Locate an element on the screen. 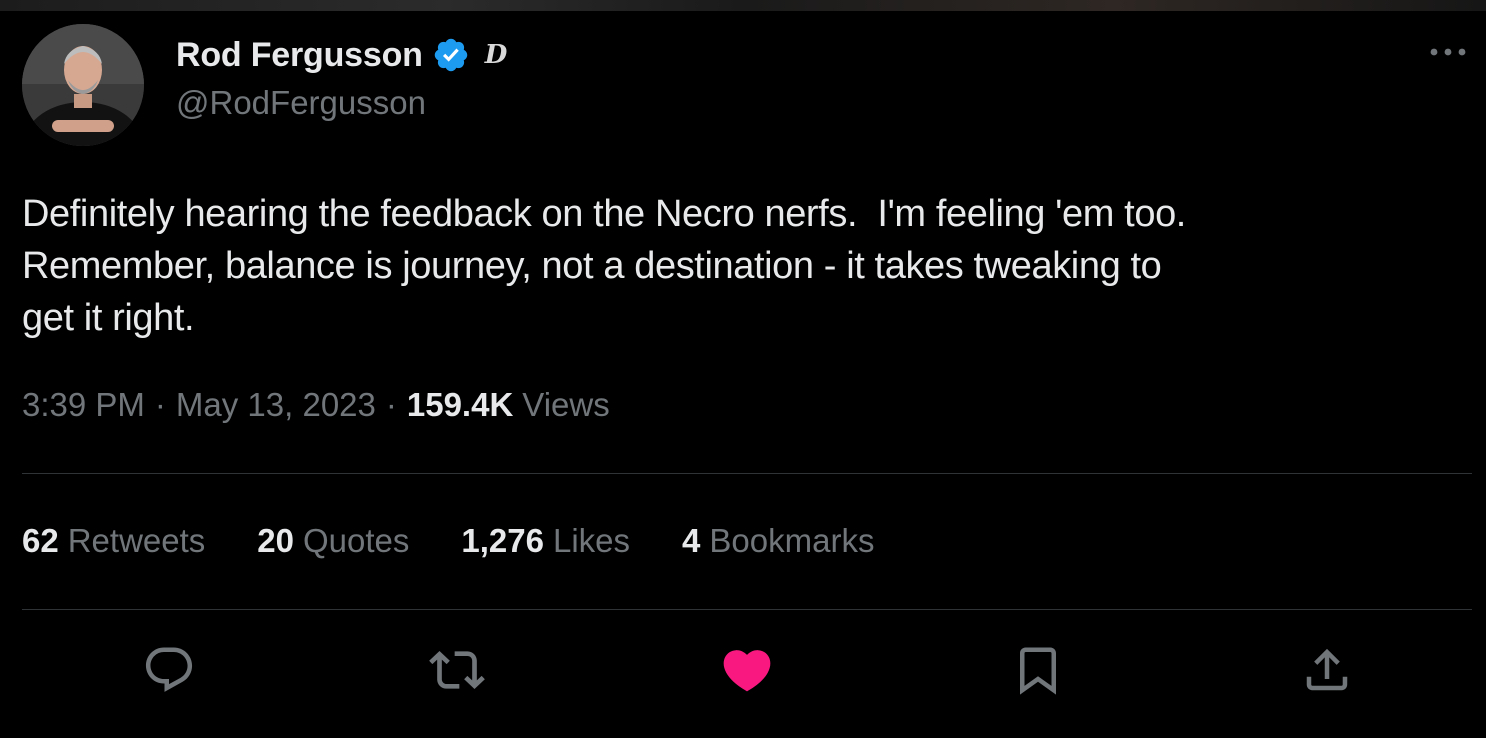  retweet-button is located at coordinates (457, 670).